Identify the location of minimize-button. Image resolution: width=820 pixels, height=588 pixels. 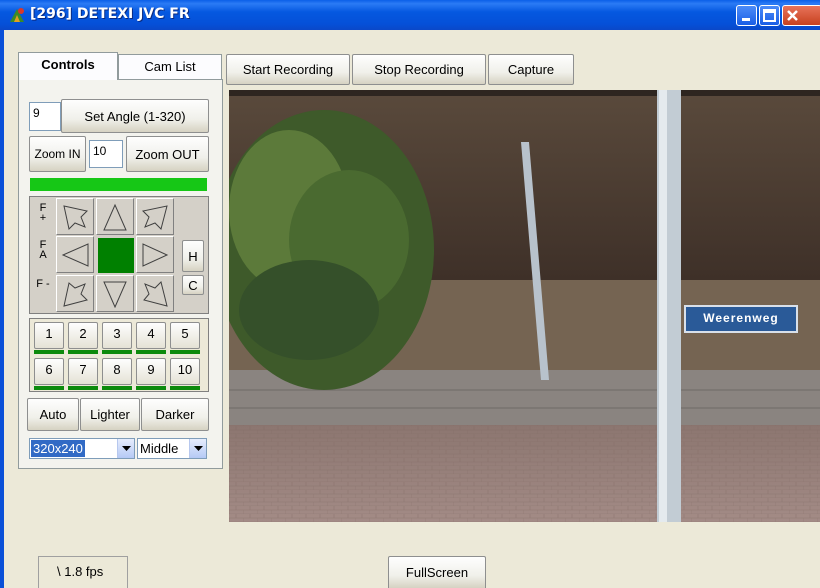
(746, 15).